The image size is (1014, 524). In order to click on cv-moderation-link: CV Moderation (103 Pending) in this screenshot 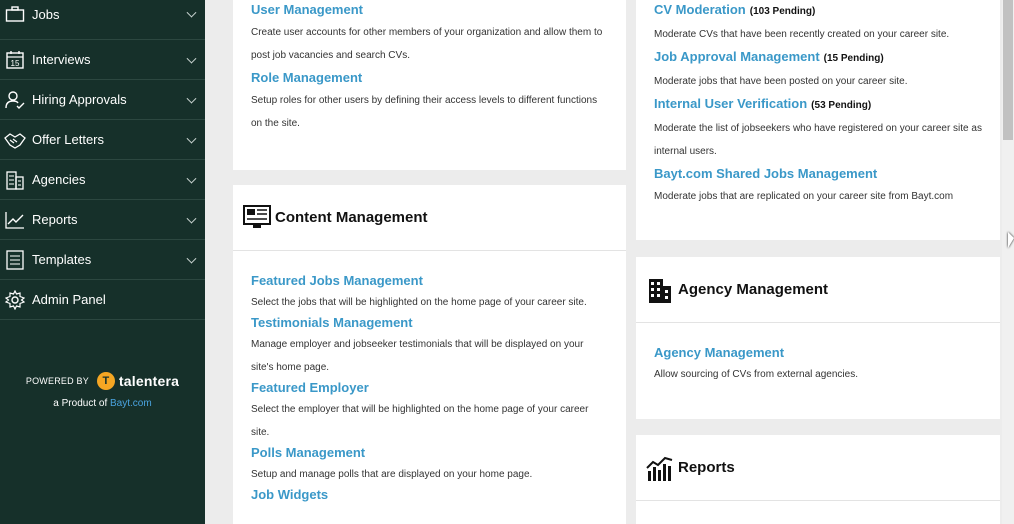, I will do `click(818, 11)`.